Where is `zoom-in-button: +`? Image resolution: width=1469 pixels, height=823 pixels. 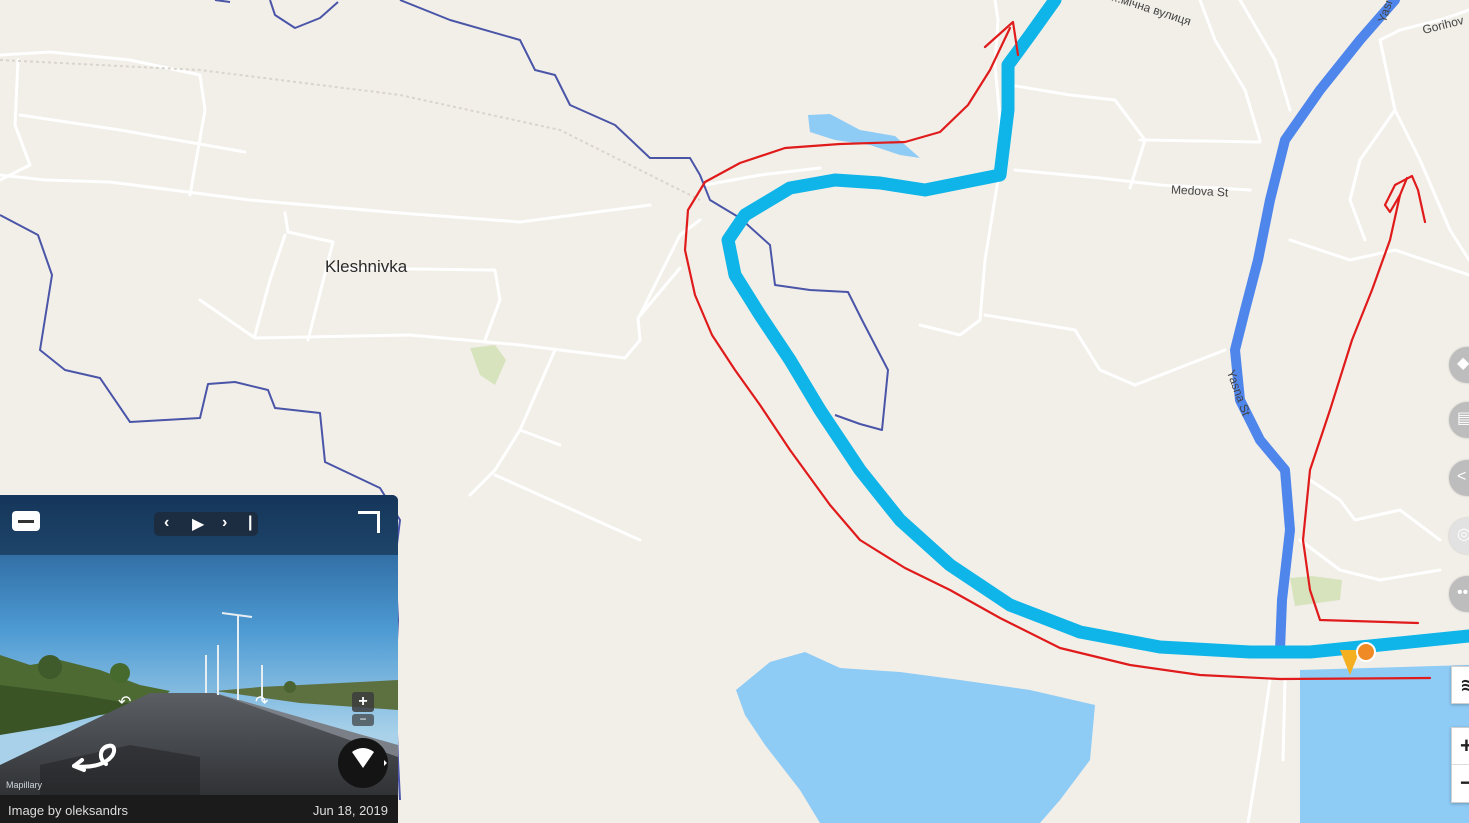
zoom-in-button: + is located at coordinates (1460, 746).